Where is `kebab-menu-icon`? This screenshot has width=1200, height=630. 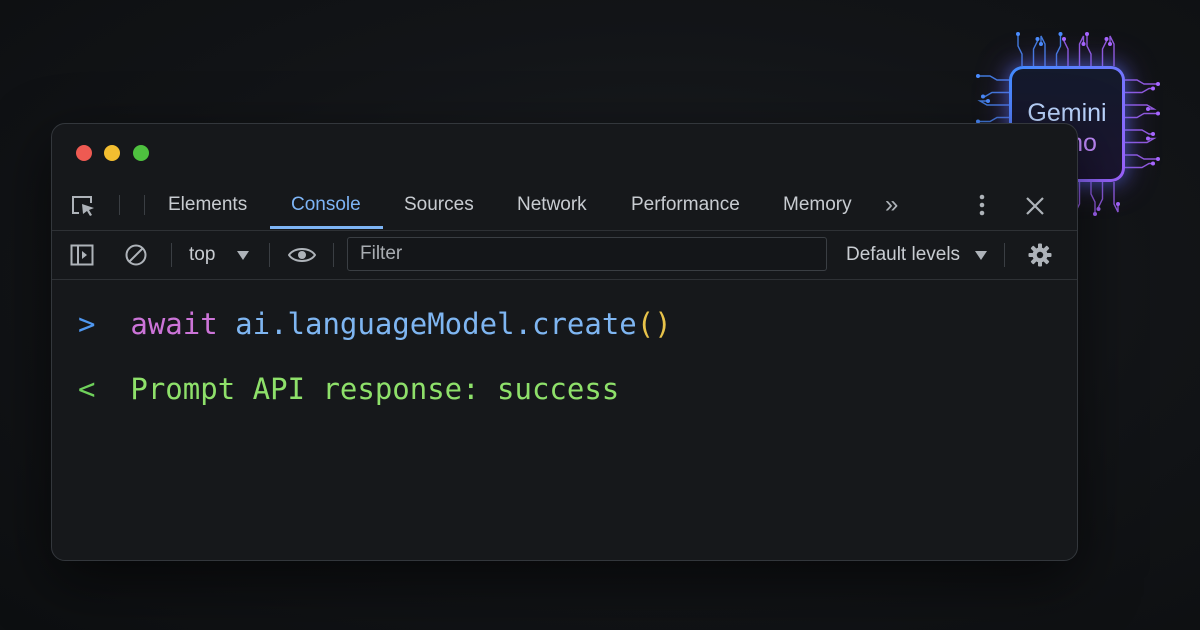 kebab-menu-icon is located at coordinates (982, 205).